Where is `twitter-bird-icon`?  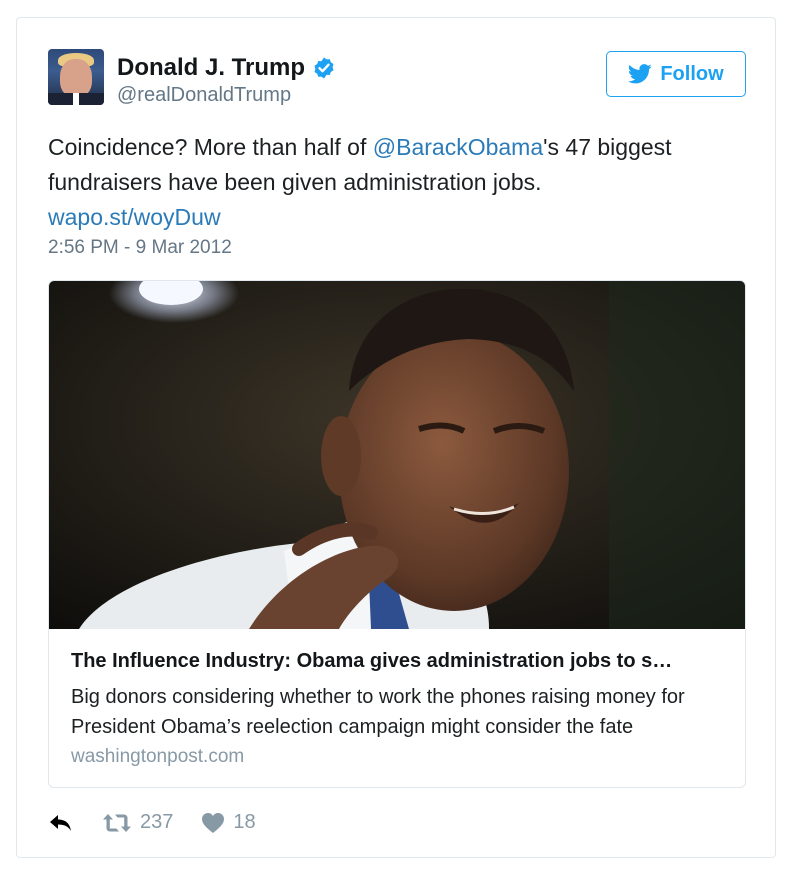
twitter-bird-icon is located at coordinates (640, 74).